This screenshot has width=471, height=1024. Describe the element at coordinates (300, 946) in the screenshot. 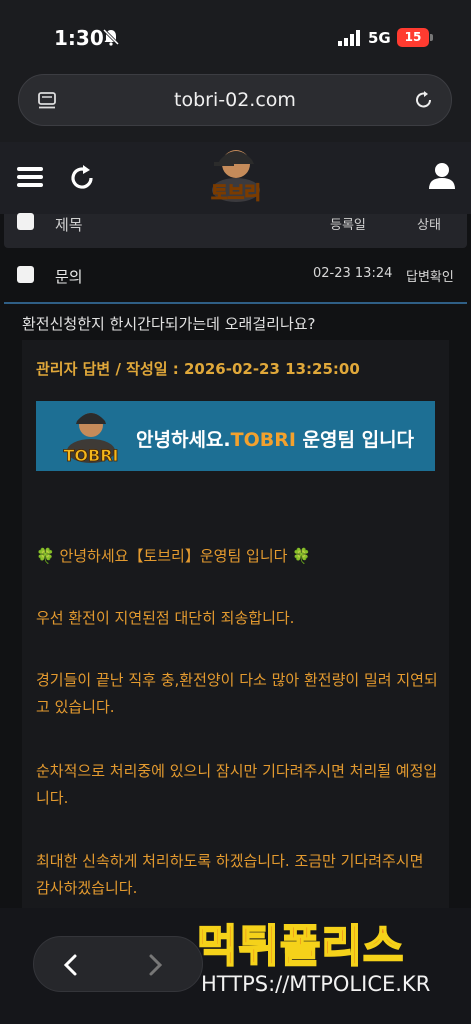

I see `watermark-title: 먹튀폴리스` at that location.